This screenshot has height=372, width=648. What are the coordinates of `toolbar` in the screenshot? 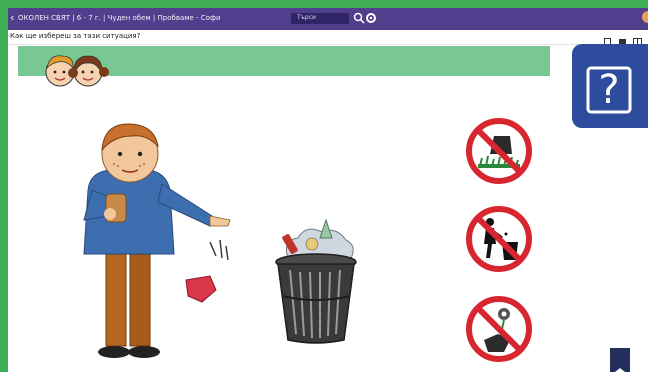 It's located at (622, 40).